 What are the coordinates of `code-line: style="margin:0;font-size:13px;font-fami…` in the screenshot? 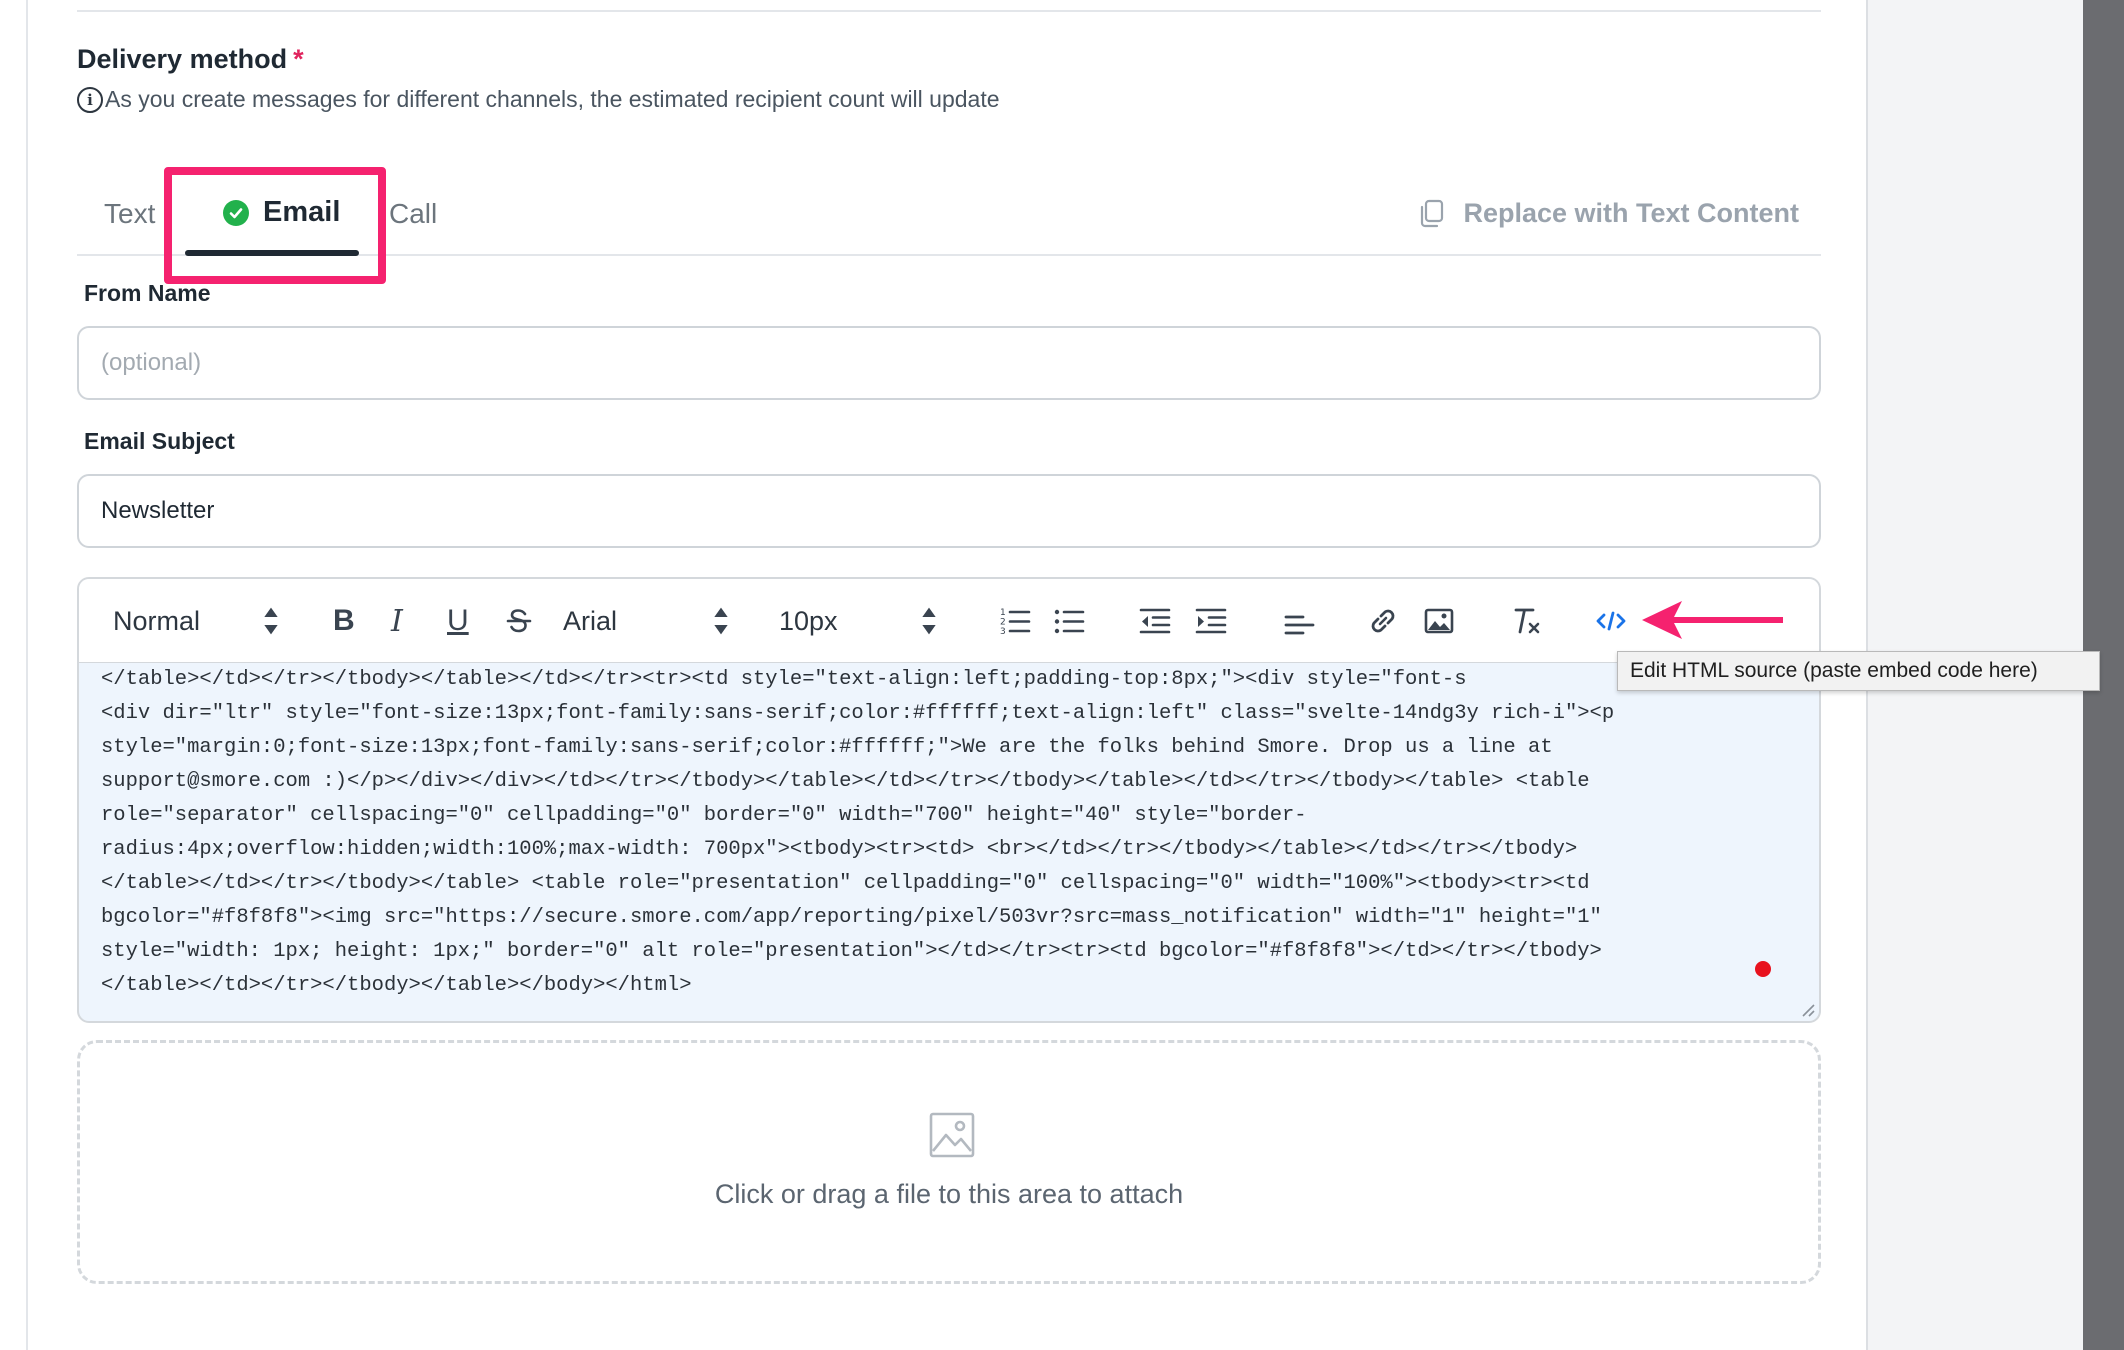 It's located at (827, 747).